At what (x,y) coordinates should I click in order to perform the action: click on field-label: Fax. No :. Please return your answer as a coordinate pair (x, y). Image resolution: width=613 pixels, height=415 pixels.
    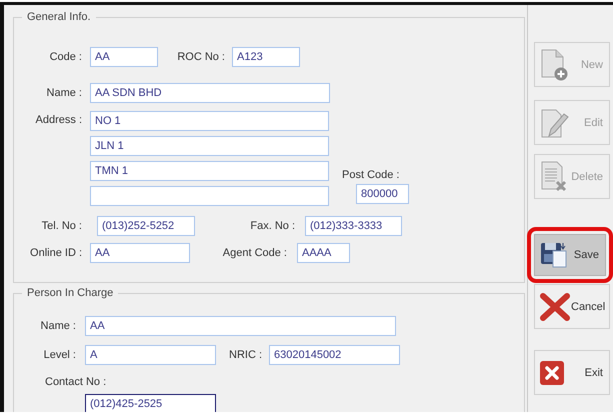
    Looking at the image, I should click on (272, 226).